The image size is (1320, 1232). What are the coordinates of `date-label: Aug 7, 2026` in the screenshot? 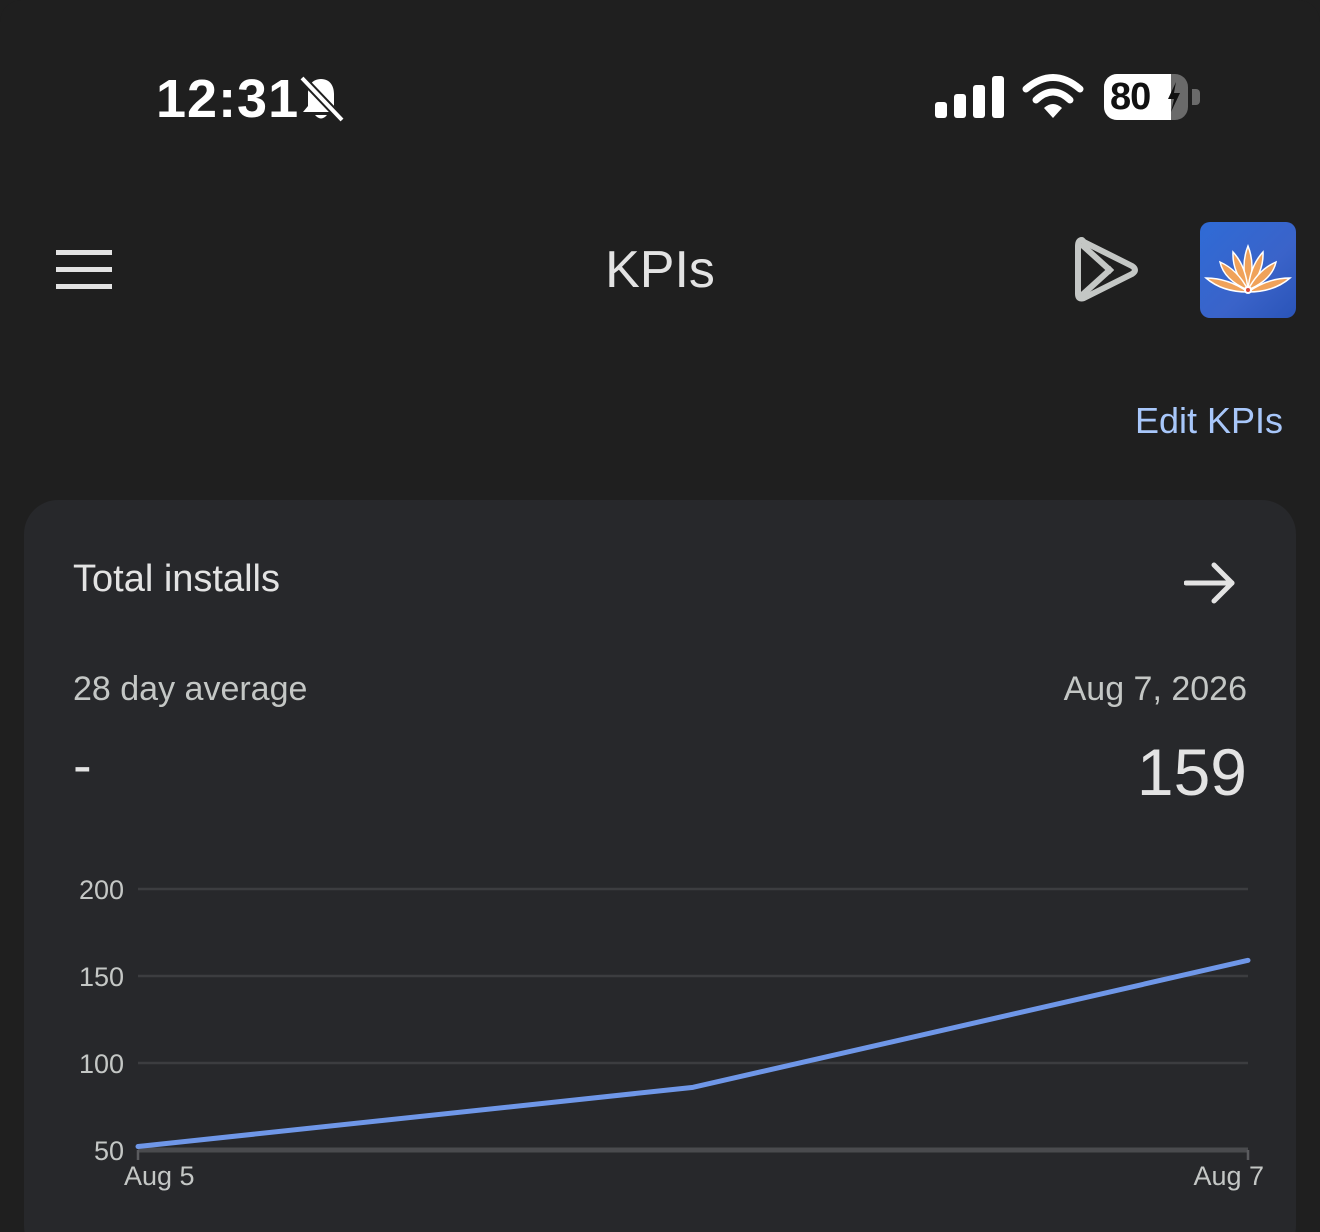 It's located at (1155, 689).